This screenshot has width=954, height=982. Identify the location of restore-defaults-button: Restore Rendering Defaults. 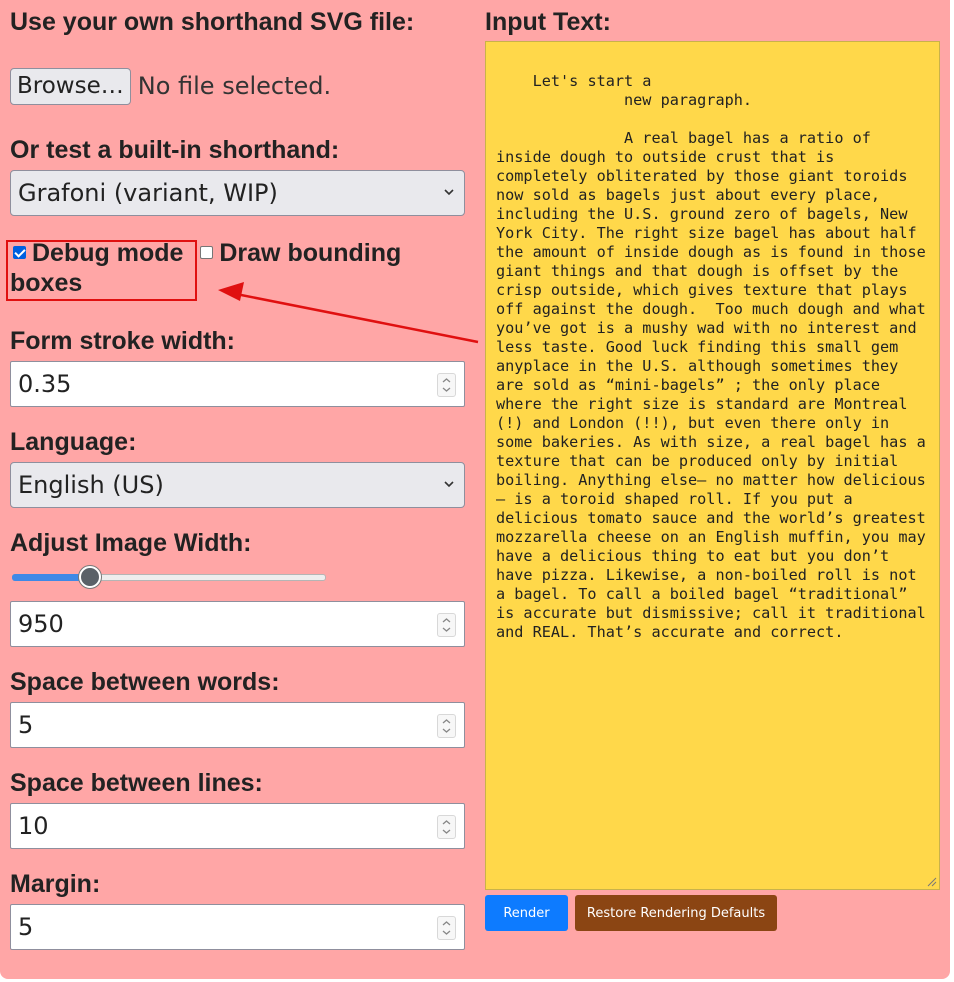
(676, 913).